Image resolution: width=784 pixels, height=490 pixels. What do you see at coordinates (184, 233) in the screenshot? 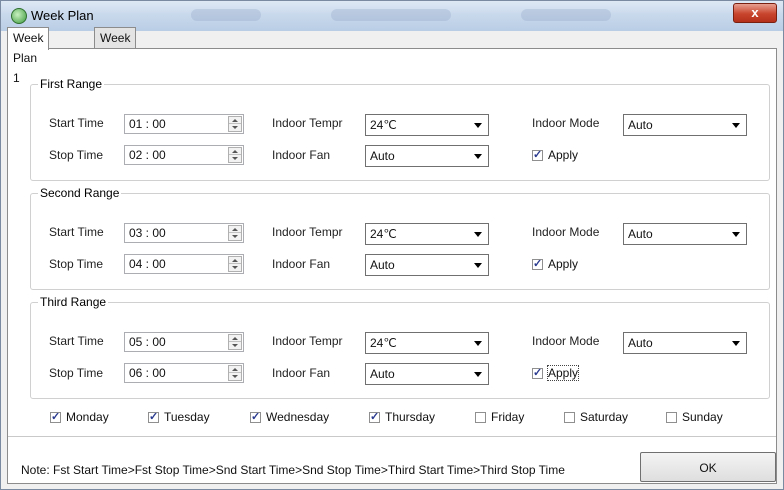
I see `start-time-input: 03 : 00` at bounding box center [184, 233].